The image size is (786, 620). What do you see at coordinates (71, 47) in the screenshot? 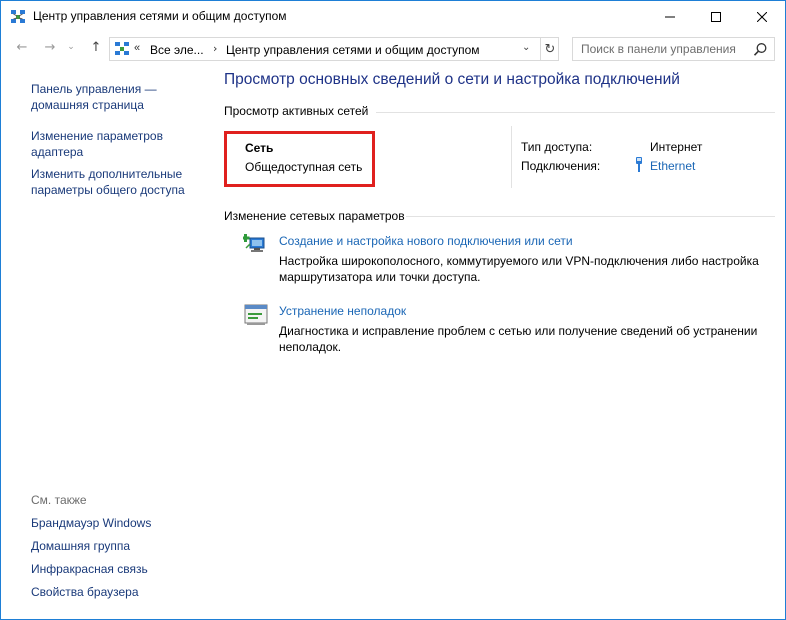
I see `recent-locations-button: ⌄` at bounding box center [71, 47].